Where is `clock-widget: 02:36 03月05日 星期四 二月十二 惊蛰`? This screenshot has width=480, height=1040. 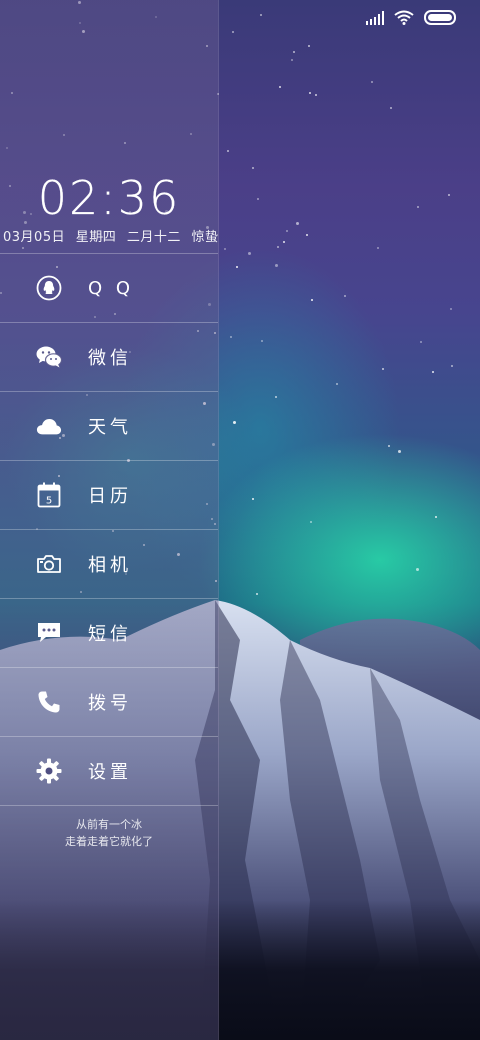 clock-widget: 02:36 03月05日 星期四 二月十二 惊蛰 is located at coordinates (109, 208).